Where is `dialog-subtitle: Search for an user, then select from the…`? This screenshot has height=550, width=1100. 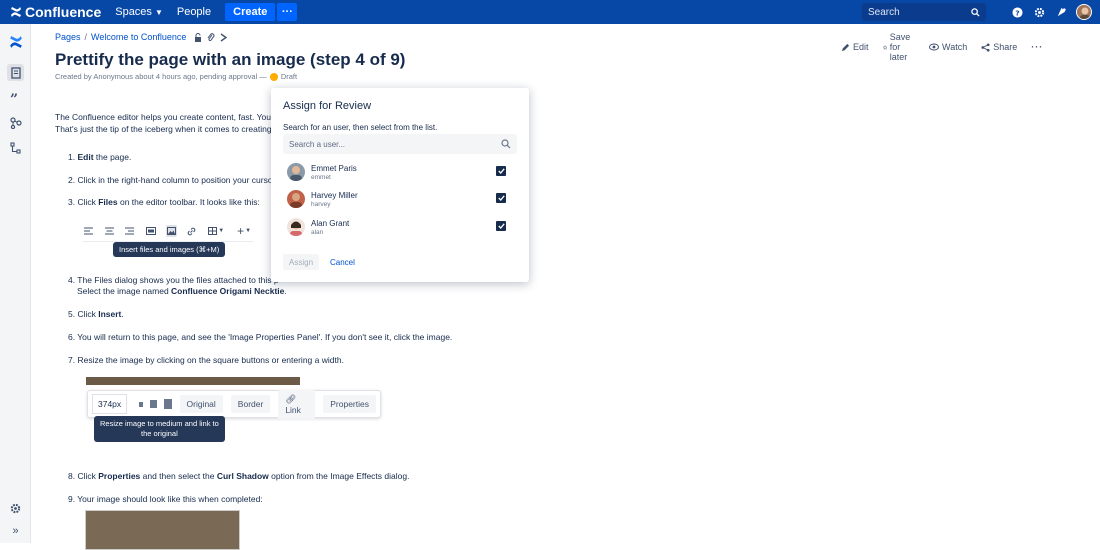
dialog-subtitle: Search for an user, then select from the… is located at coordinates (360, 127).